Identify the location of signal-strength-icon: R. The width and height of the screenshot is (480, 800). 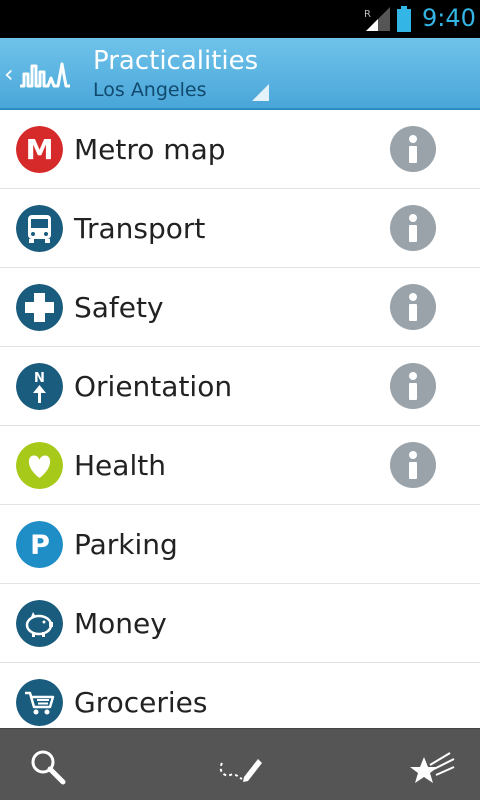
(377, 19).